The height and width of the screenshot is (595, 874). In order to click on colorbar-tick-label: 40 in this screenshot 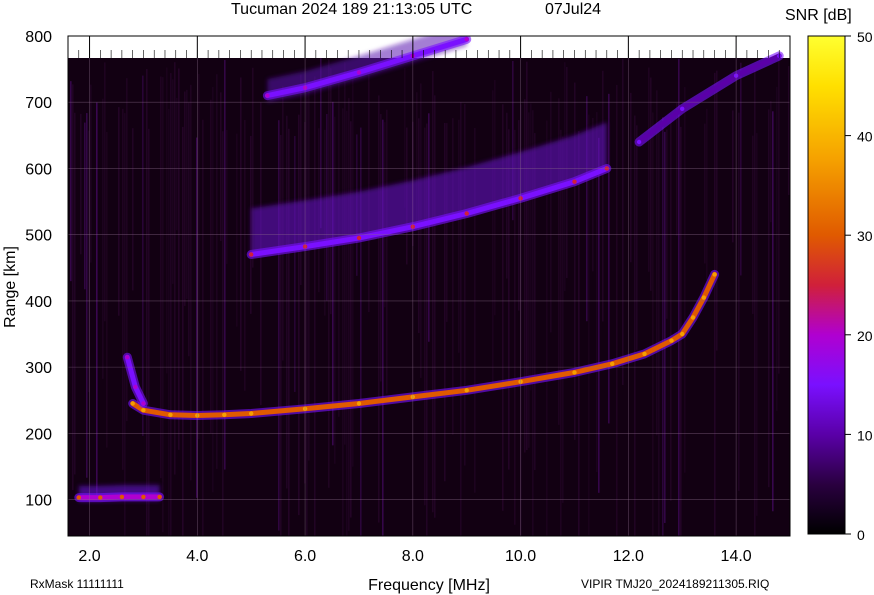, I will do `click(865, 137)`.